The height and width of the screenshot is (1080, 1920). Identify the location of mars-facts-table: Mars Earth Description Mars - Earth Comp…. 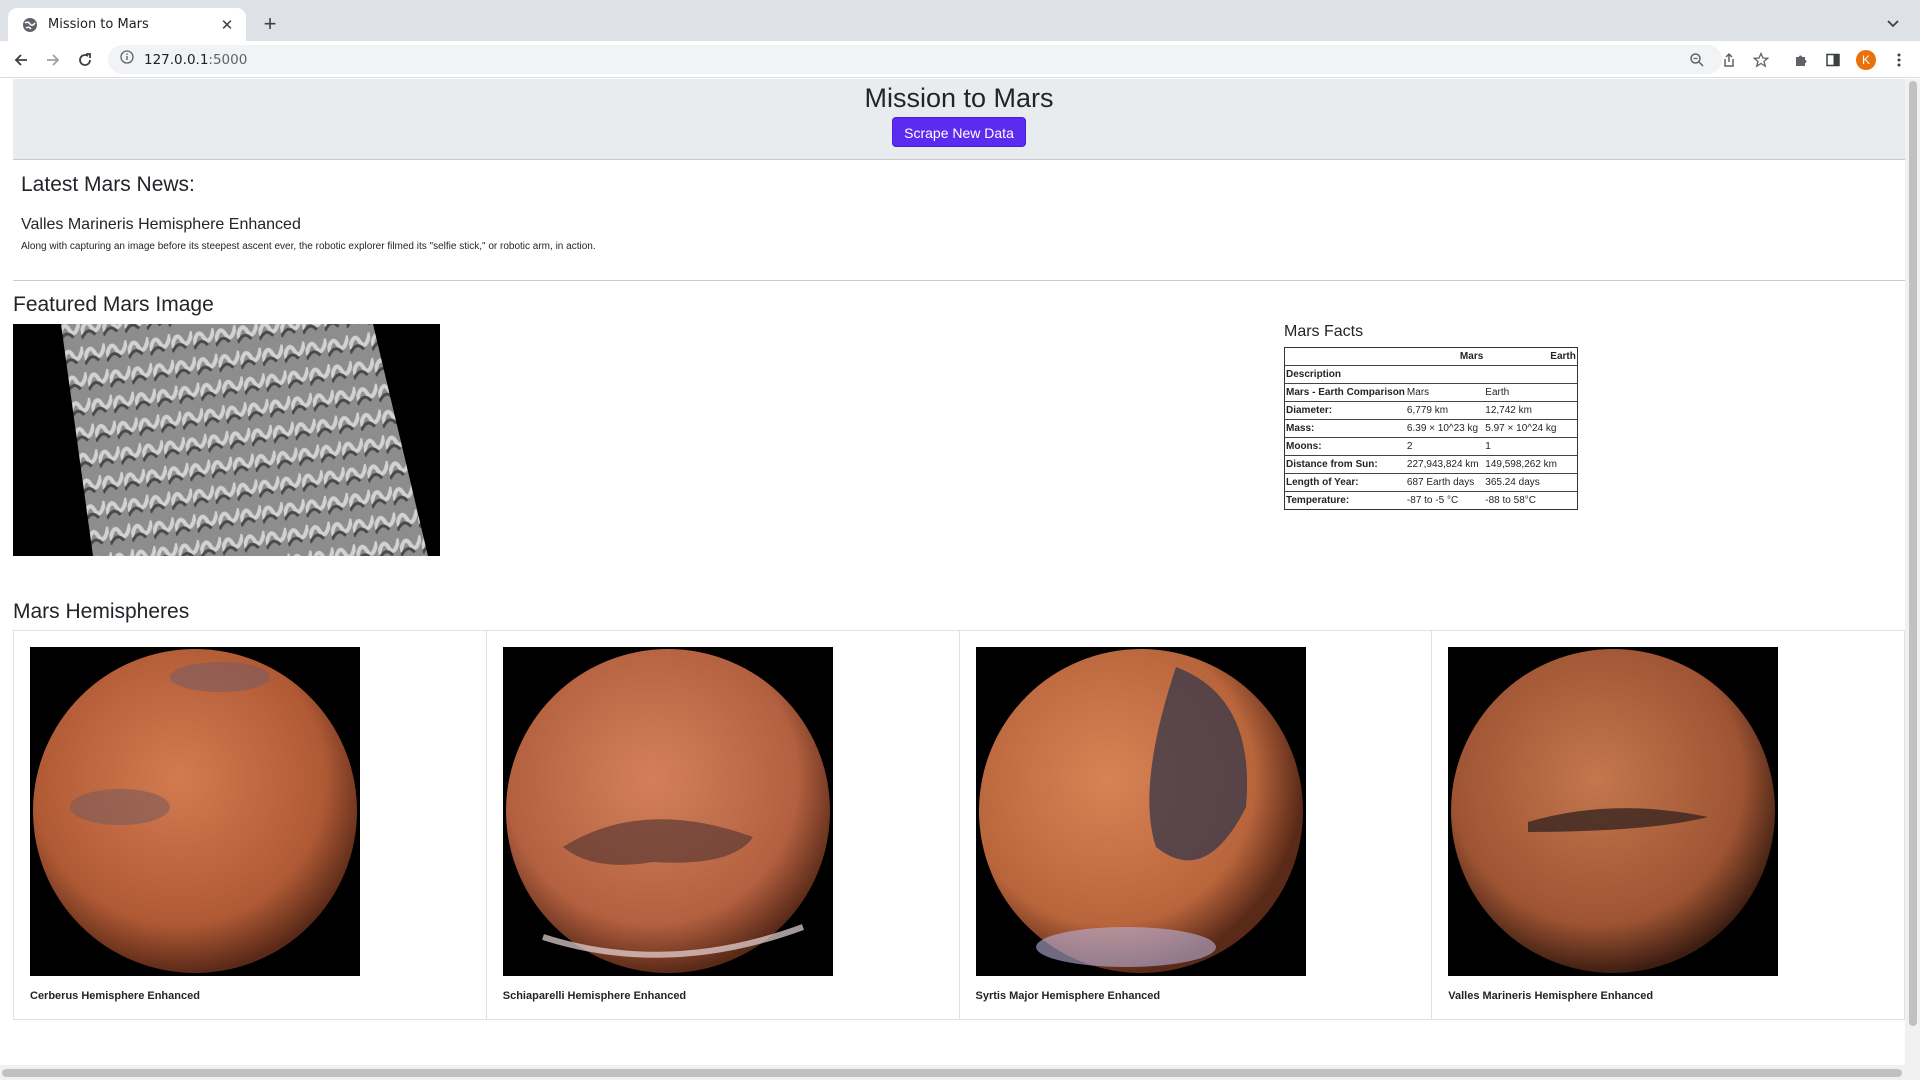
(1431, 428).